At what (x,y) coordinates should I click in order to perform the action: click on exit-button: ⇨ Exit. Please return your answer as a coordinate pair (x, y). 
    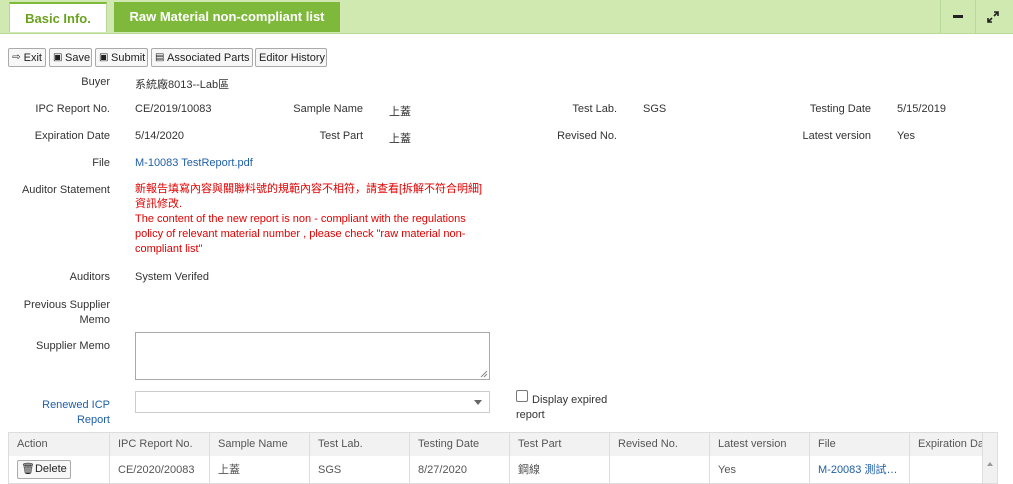
    Looking at the image, I should click on (27, 57).